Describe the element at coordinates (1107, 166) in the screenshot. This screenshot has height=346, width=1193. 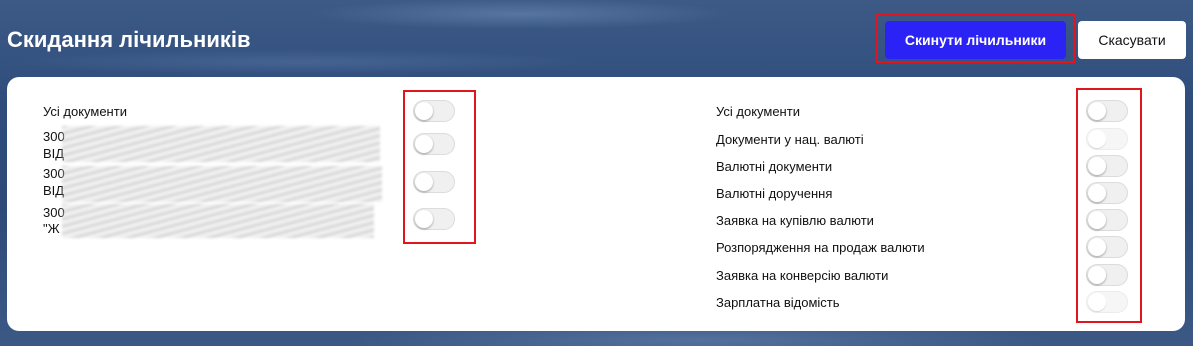
I see `right-toggle-currency-documents` at that location.